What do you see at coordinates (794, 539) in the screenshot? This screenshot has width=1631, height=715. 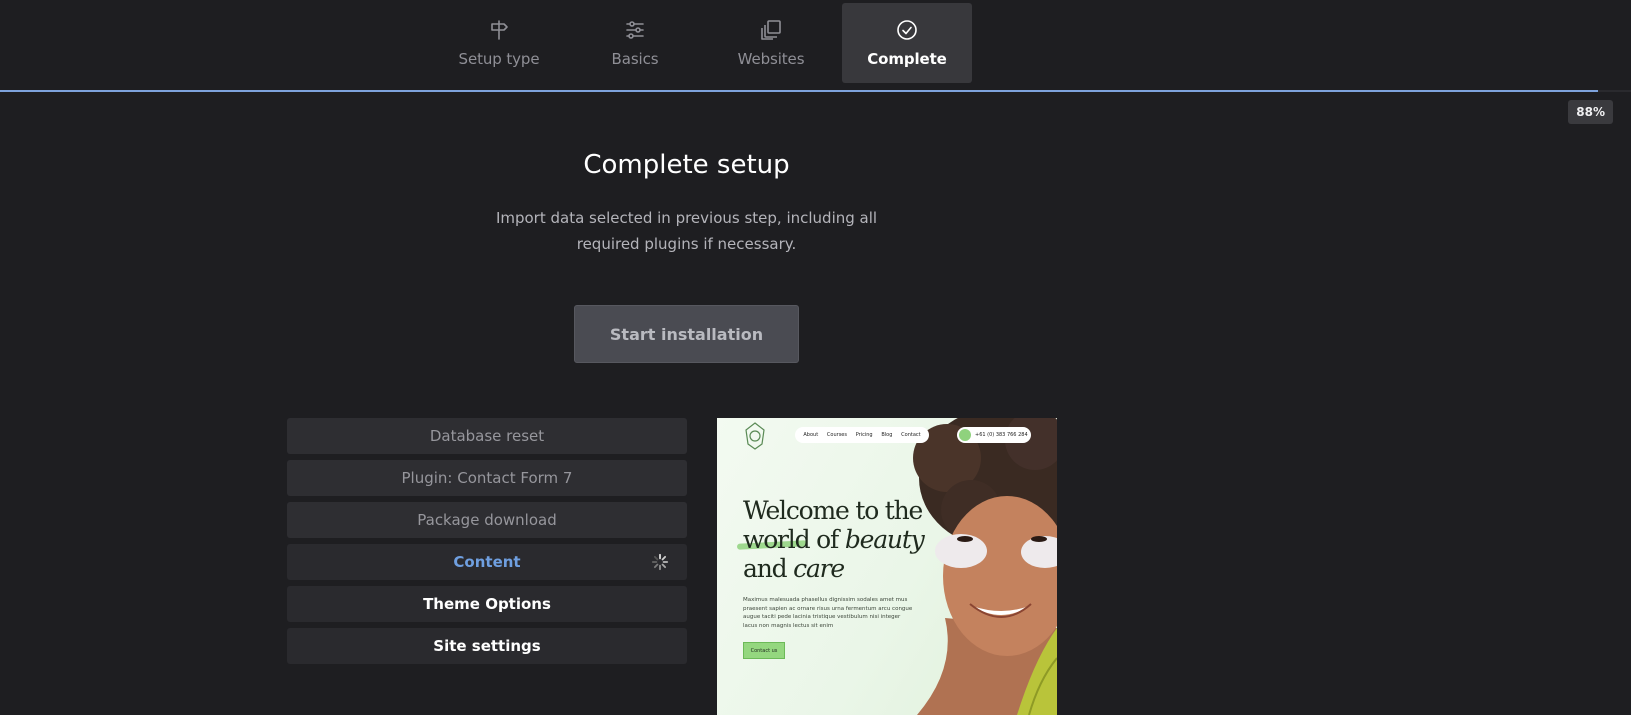 I see `headline-text: world of` at bounding box center [794, 539].